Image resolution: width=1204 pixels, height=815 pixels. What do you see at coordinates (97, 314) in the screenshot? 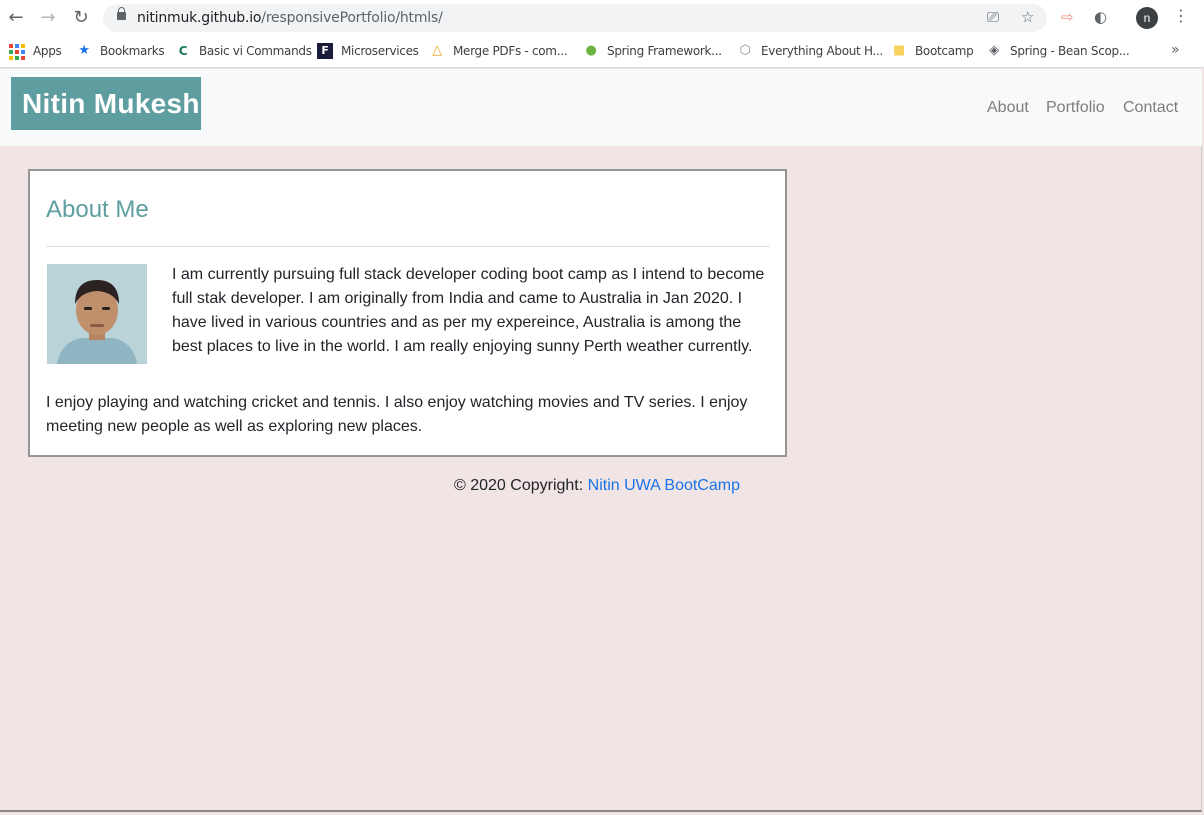
I see `profile-photo` at bounding box center [97, 314].